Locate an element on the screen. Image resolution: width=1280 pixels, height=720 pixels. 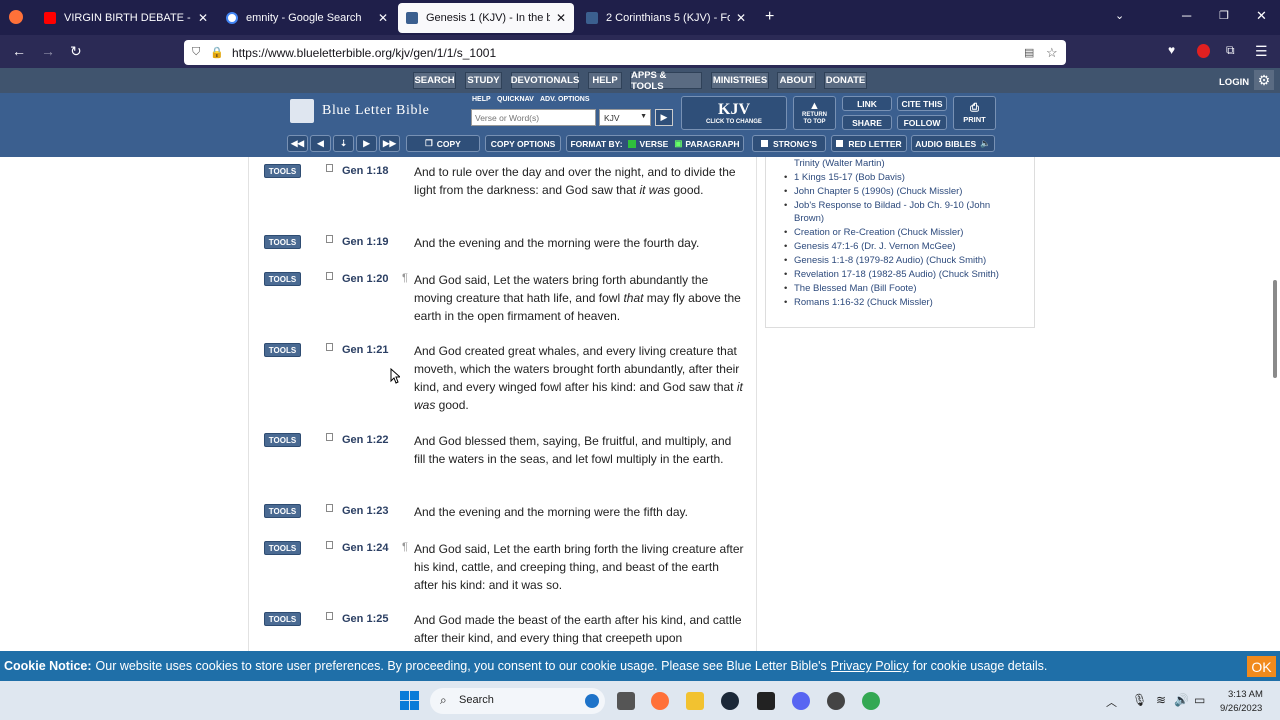
volume-icon: 🔊 is located at coordinates (1181, 700).